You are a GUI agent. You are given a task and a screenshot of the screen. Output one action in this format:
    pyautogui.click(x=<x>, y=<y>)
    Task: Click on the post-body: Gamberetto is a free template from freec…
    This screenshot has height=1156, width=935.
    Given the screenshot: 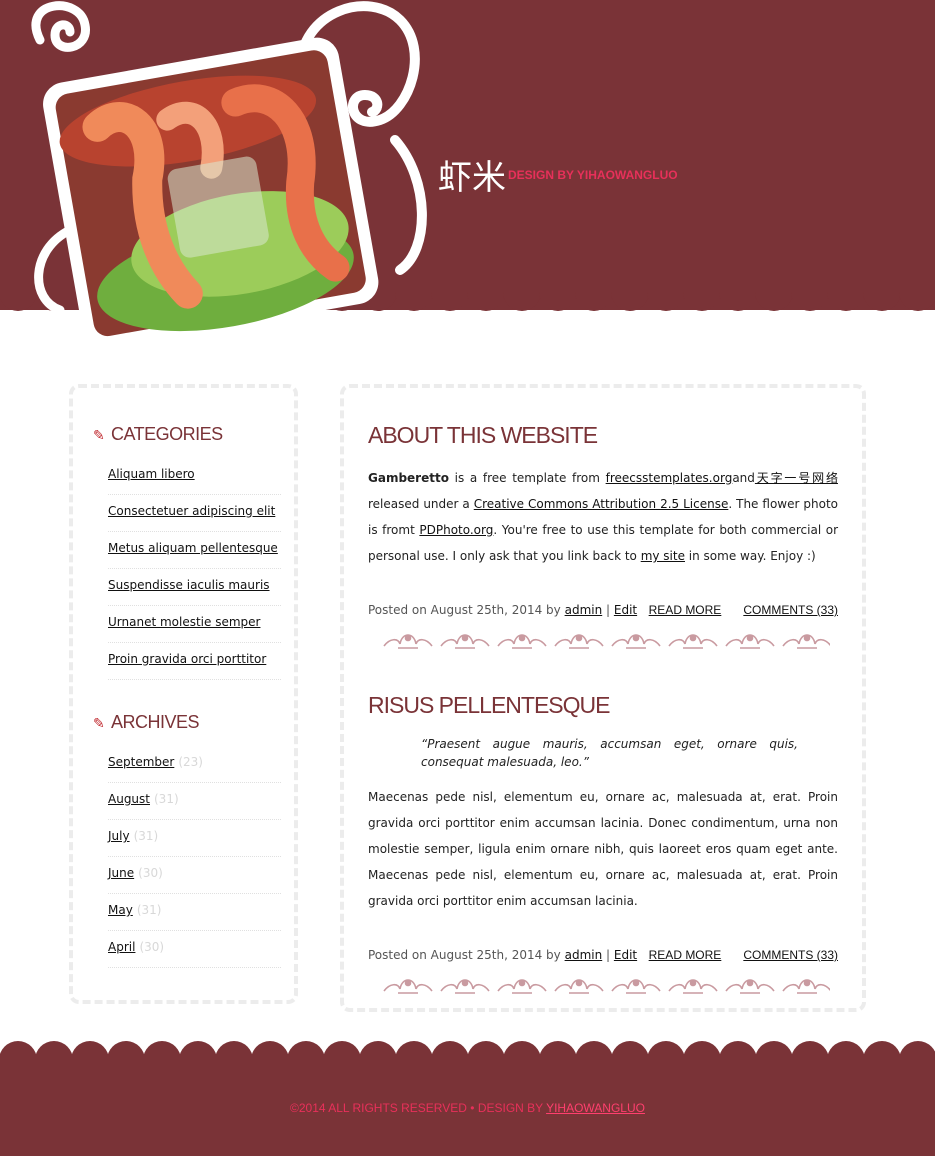 What is the action you would take?
    pyautogui.click(x=603, y=517)
    